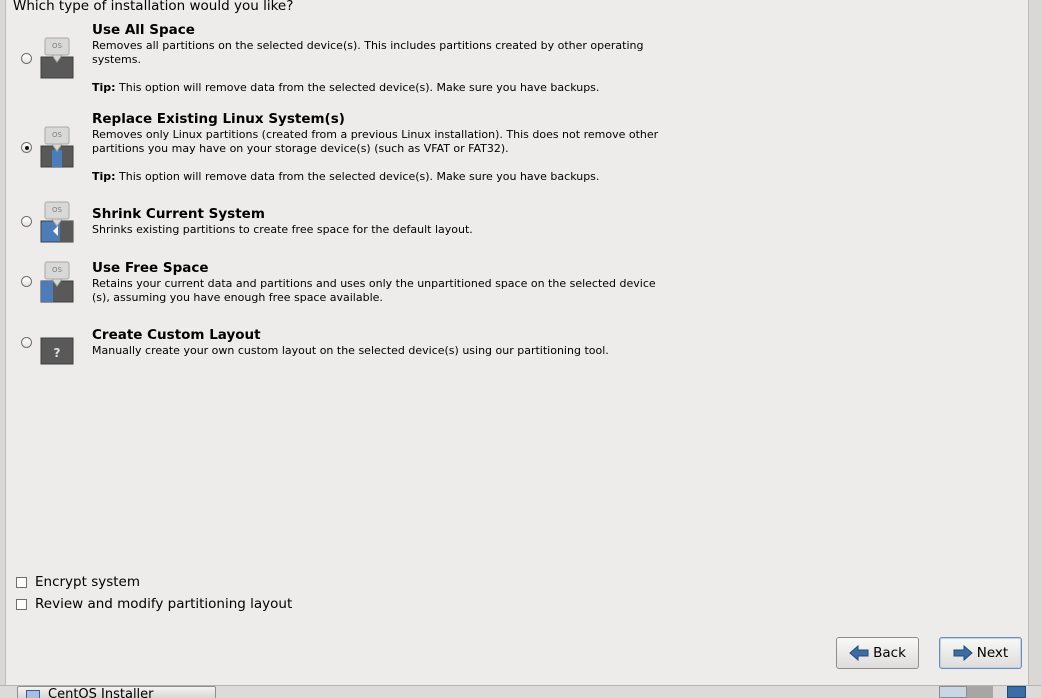 The width and height of the screenshot is (1041, 698). I want to click on encrypt-system-checkbox: Encrypt system, so click(78, 582).